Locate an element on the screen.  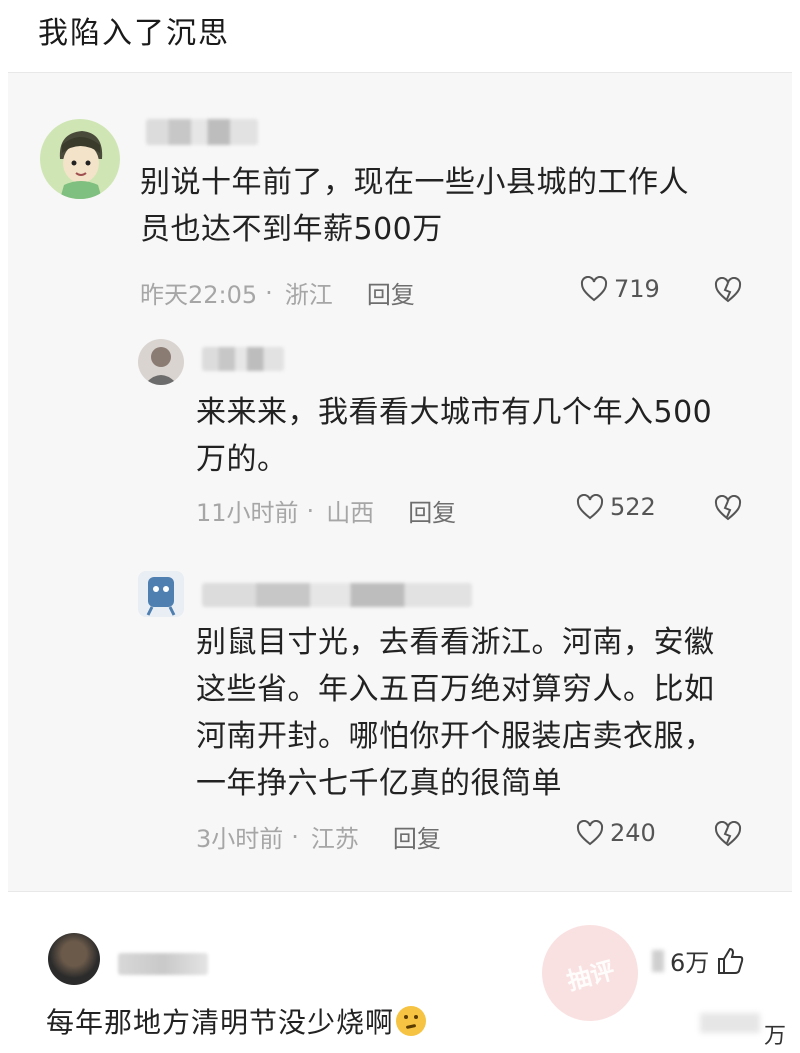
secondary-count-suffix: 万 is located at coordinates (775, 1036).